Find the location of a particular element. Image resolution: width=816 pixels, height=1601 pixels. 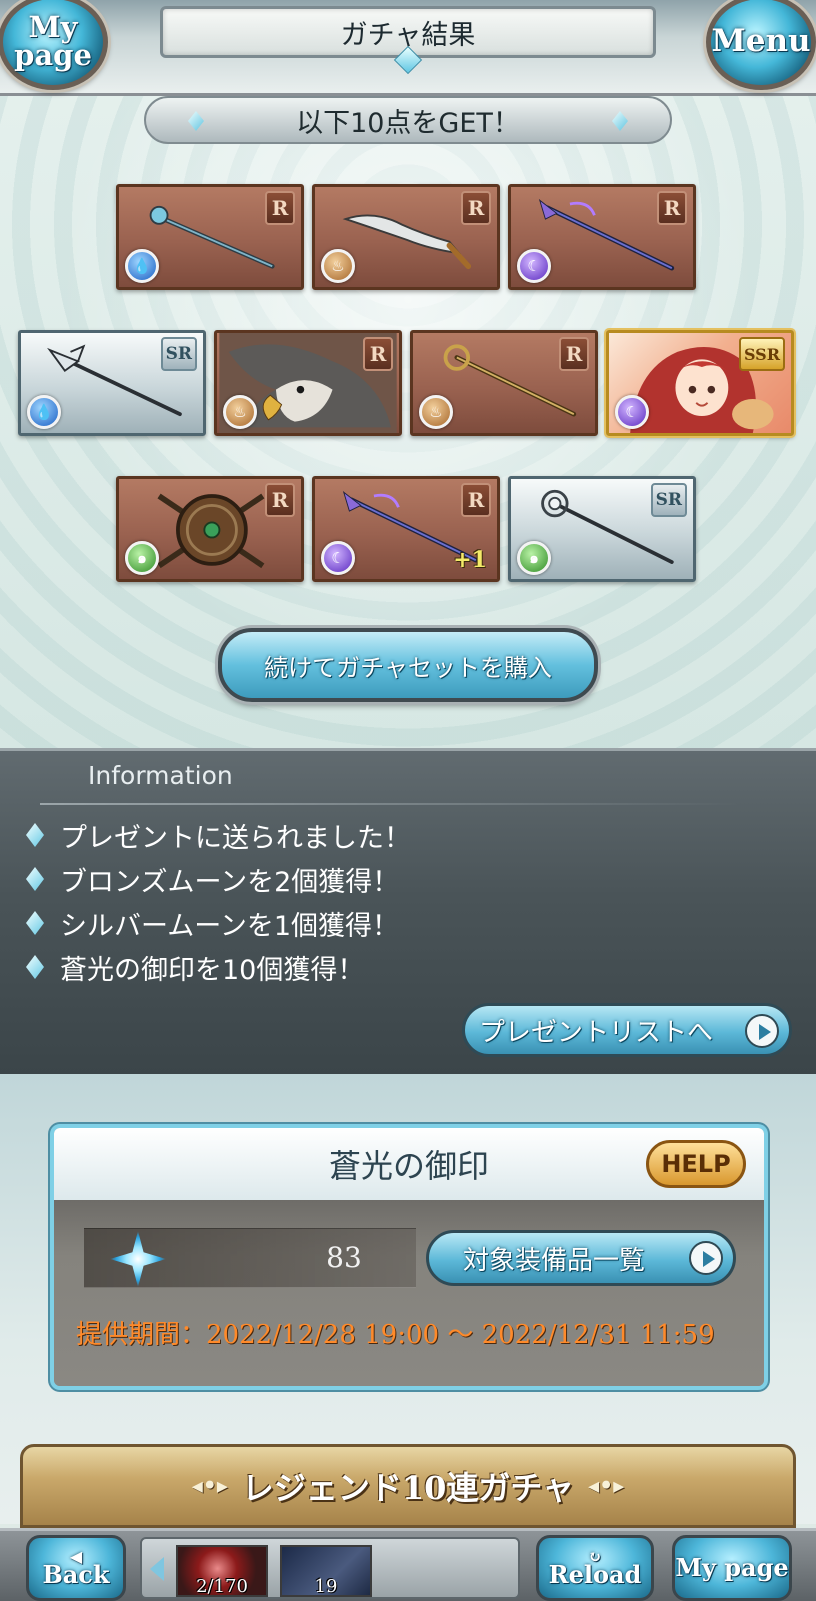

info-line: プレゼントに送られました！ is located at coordinates (218, 835).